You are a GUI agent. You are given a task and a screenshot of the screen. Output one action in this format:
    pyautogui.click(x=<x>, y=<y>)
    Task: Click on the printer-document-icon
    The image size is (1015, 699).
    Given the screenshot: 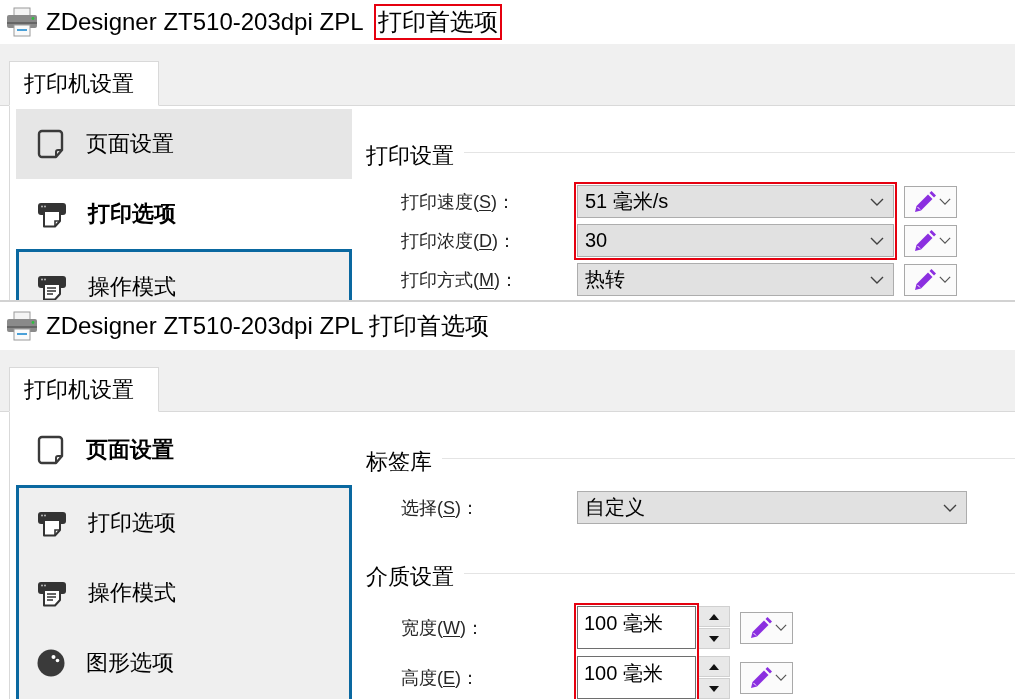 What is the action you would take?
    pyautogui.click(x=52, y=593)
    